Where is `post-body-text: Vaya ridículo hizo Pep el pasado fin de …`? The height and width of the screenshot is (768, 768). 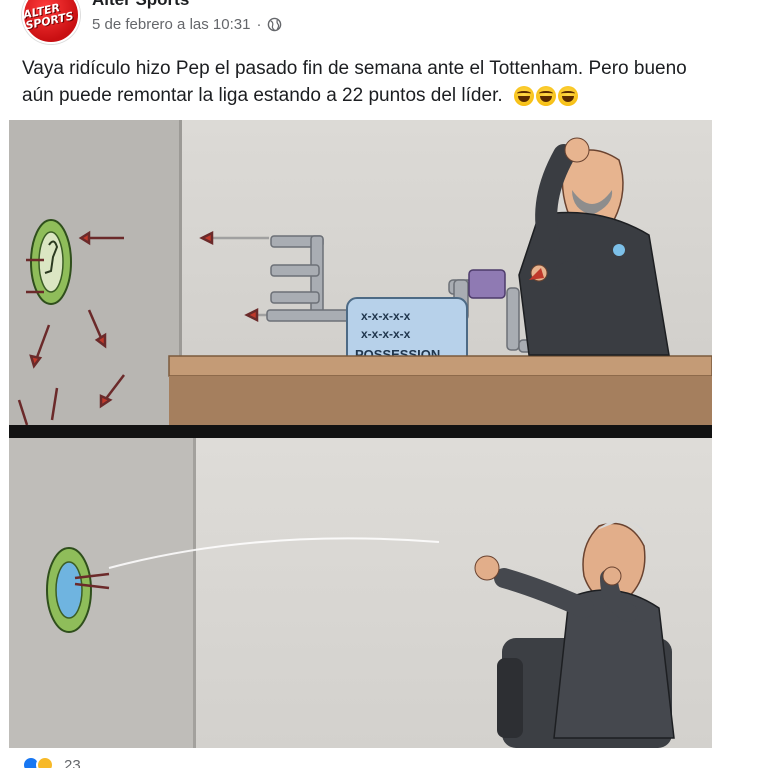
post-body-text: Vaya ridículo hizo Pep el pasado fin de … is located at coordinates (372, 82).